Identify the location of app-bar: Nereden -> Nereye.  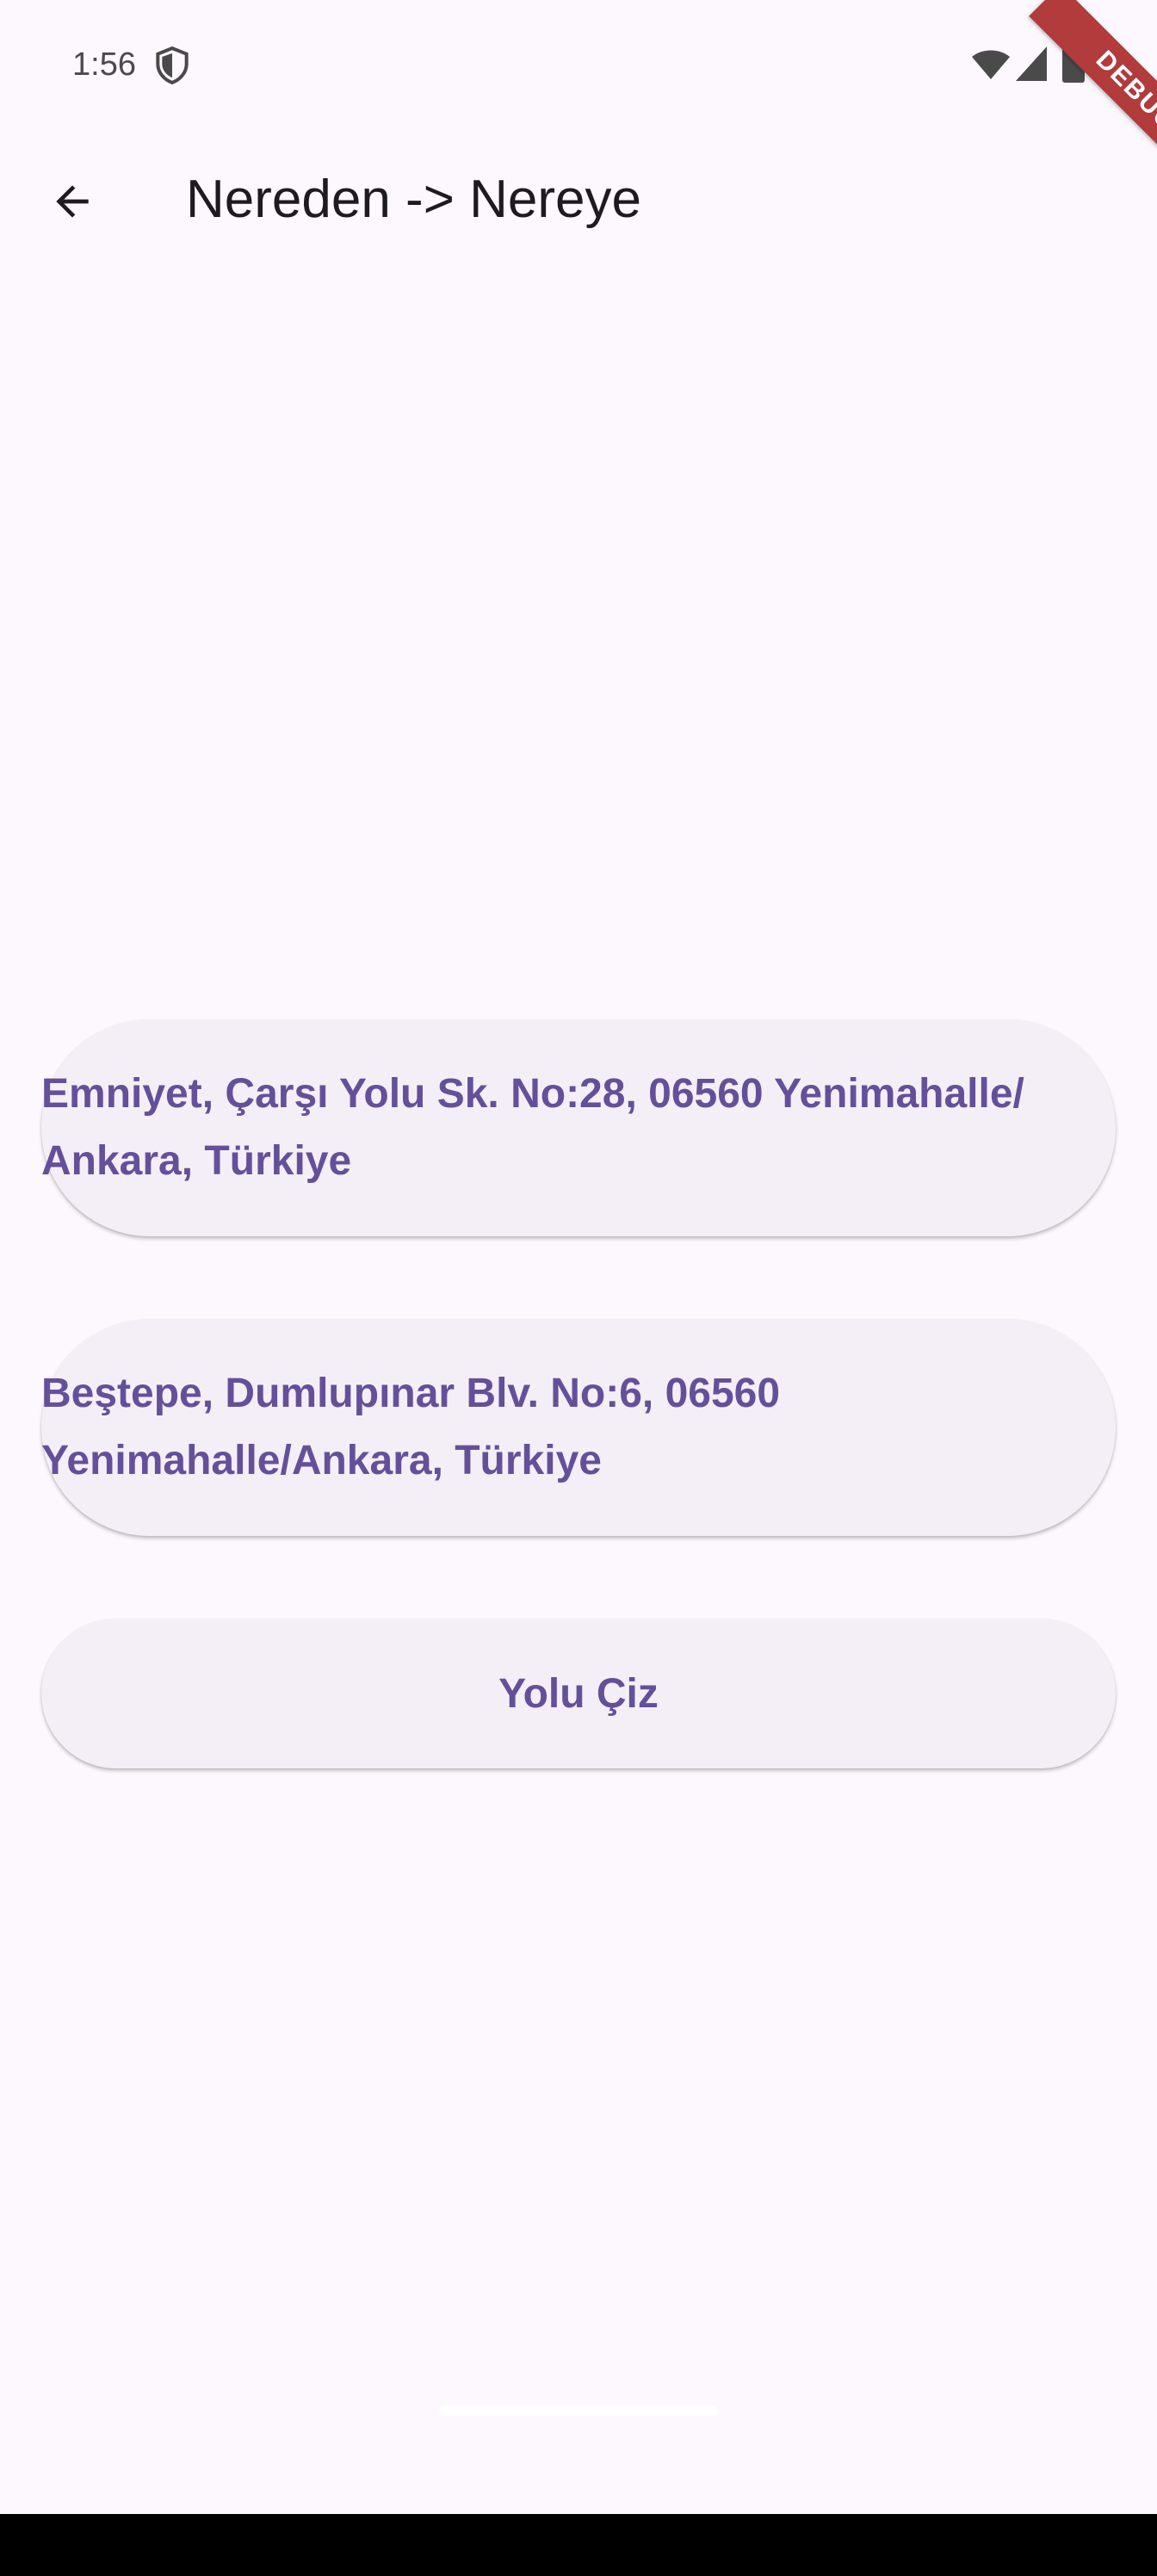
(579, 202).